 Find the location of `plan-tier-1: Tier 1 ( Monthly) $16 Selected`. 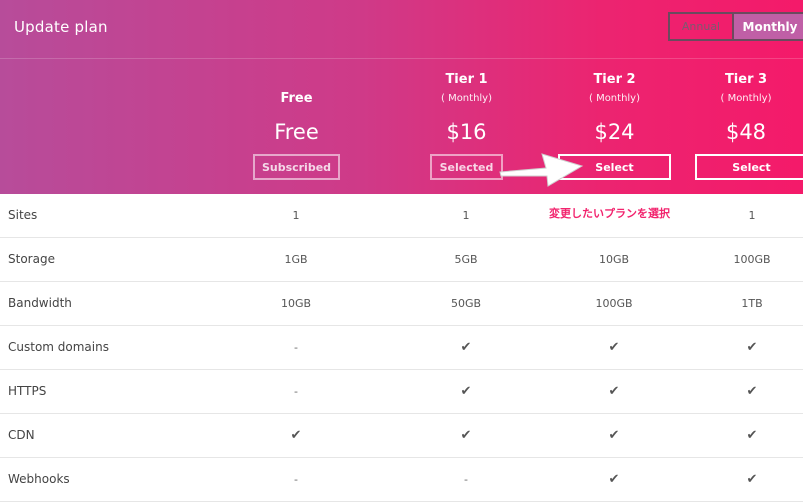

plan-tier-1: Tier 1 ( Monthly) $16 Selected is located at coordinates (466, 126).